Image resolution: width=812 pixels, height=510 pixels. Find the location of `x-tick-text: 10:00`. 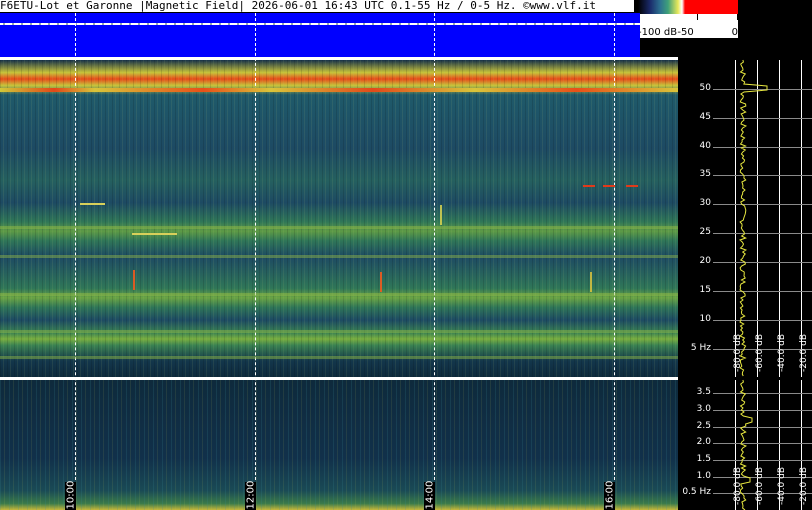

x-tick-text: 10:00 is located at coordinates (71, 495).